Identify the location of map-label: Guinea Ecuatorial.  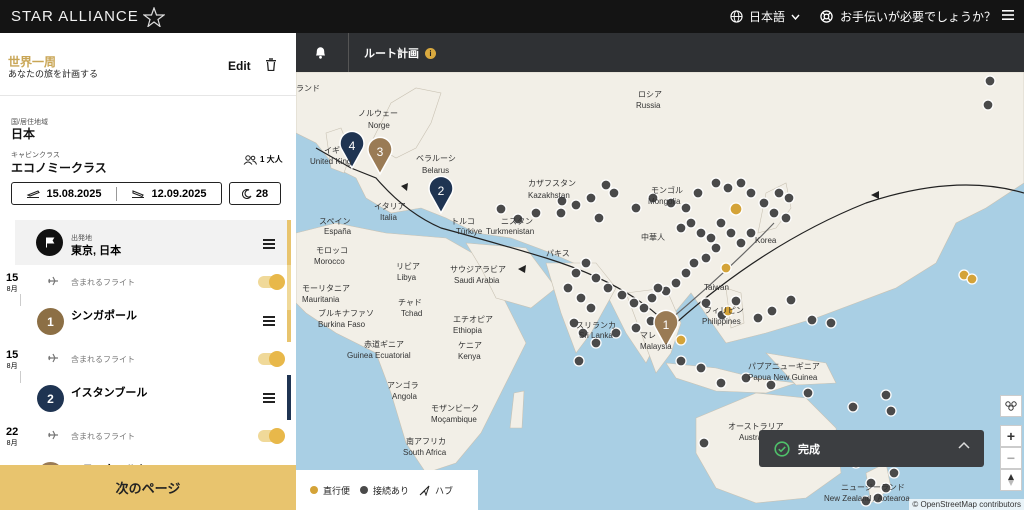
(379, 355).